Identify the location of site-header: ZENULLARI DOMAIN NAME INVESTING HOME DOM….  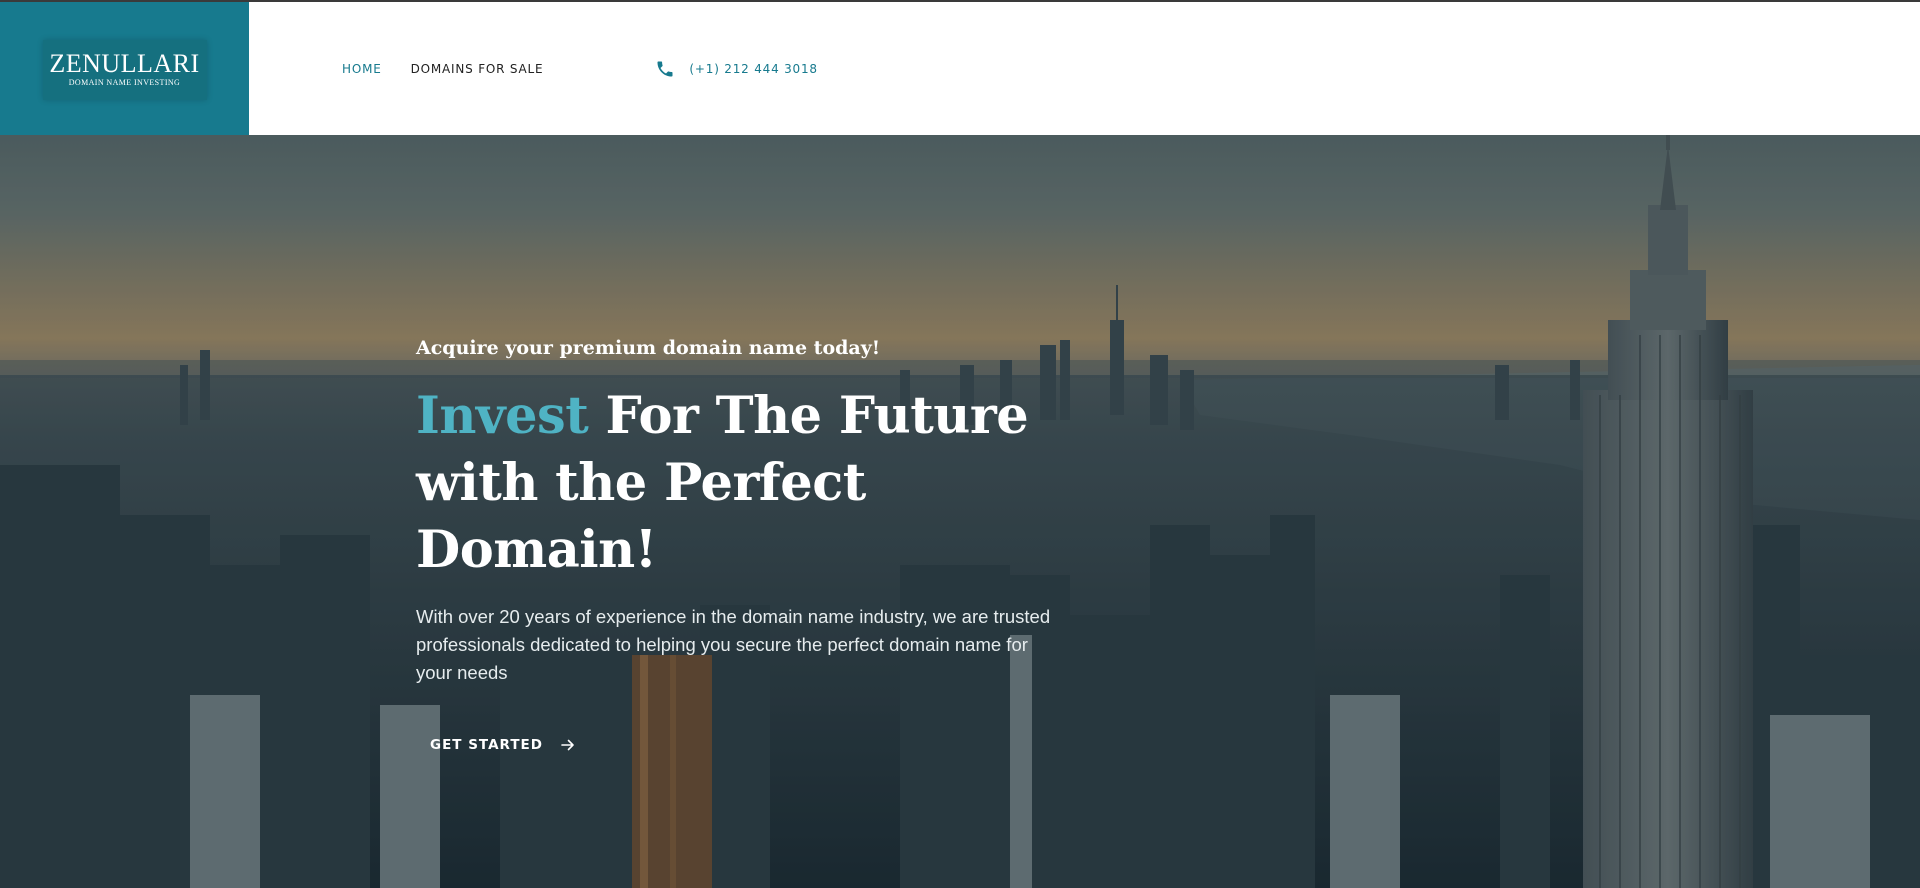
(960, 68).